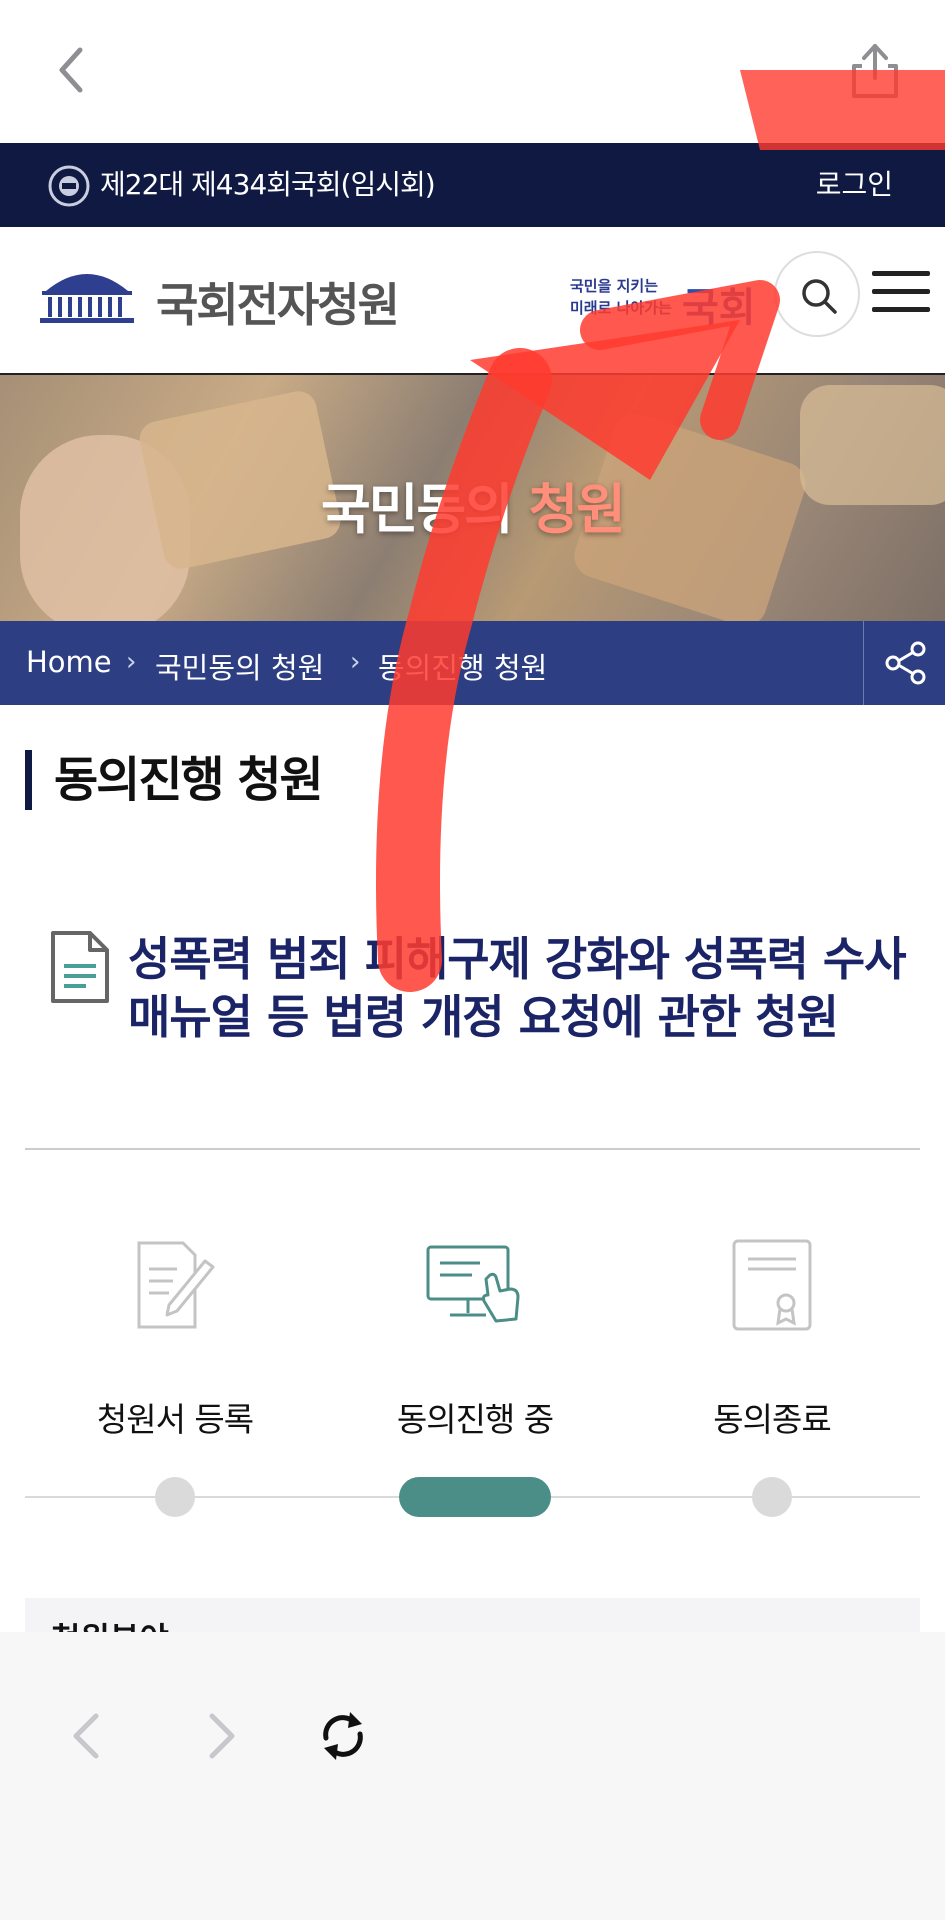  Describe the element at coordinates (475, 1419) in the screenshot. I see `step-label: 동의진행 중` at that location.